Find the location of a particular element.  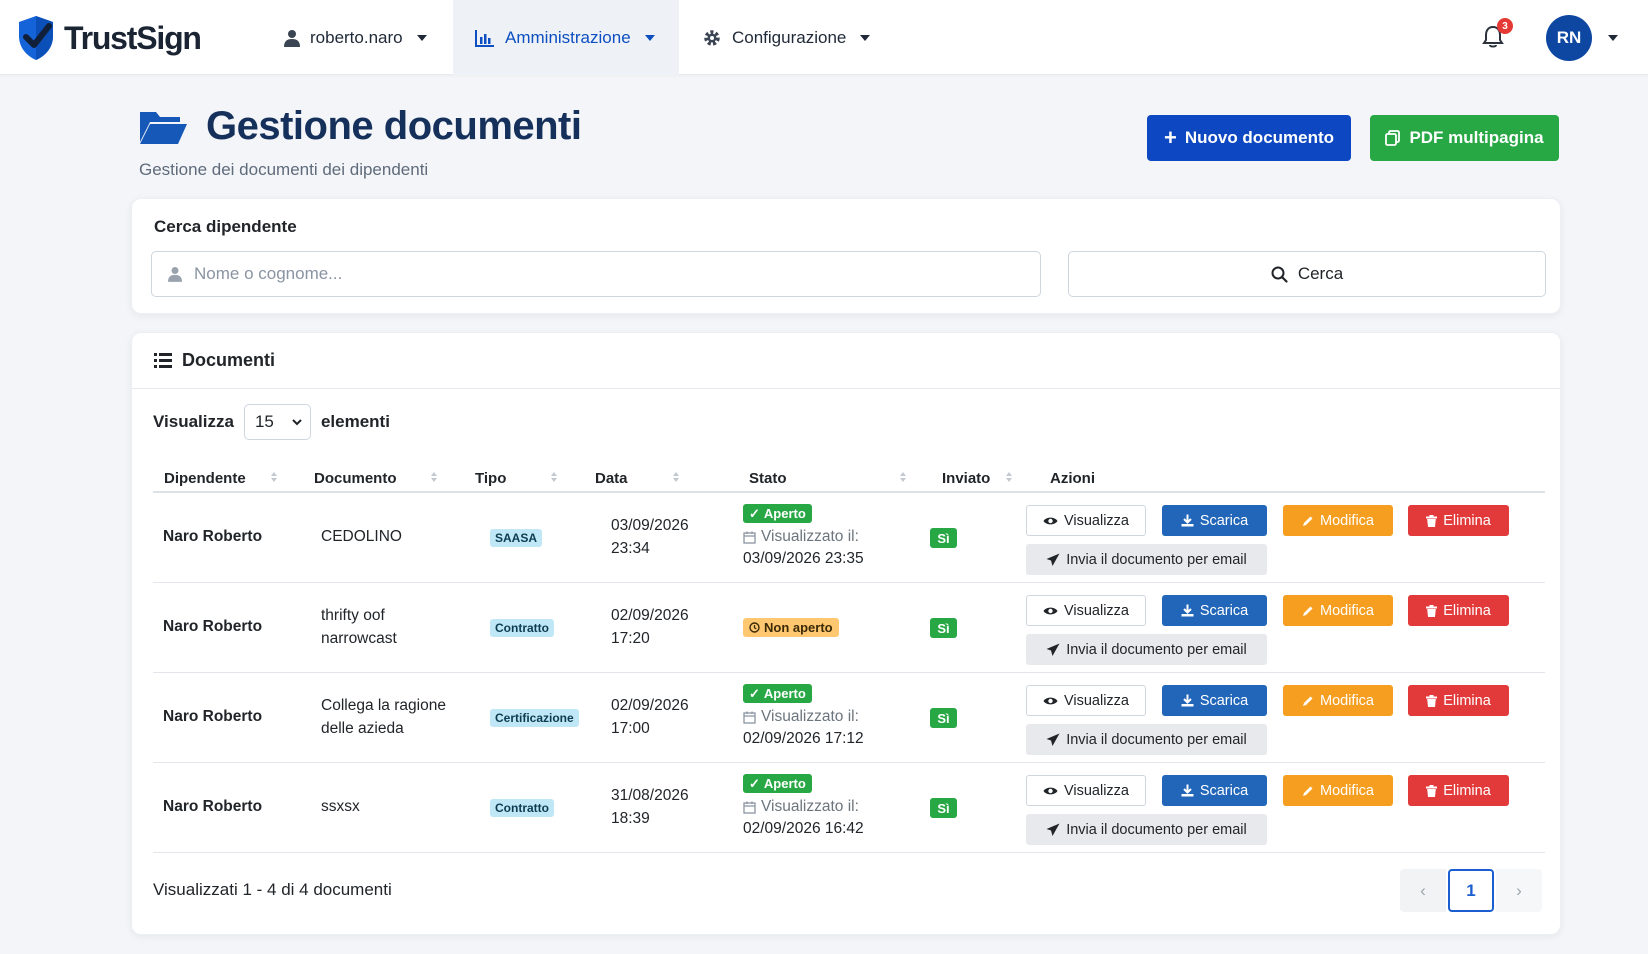

type-badge: SAASA is located at coordinates (516, 538).